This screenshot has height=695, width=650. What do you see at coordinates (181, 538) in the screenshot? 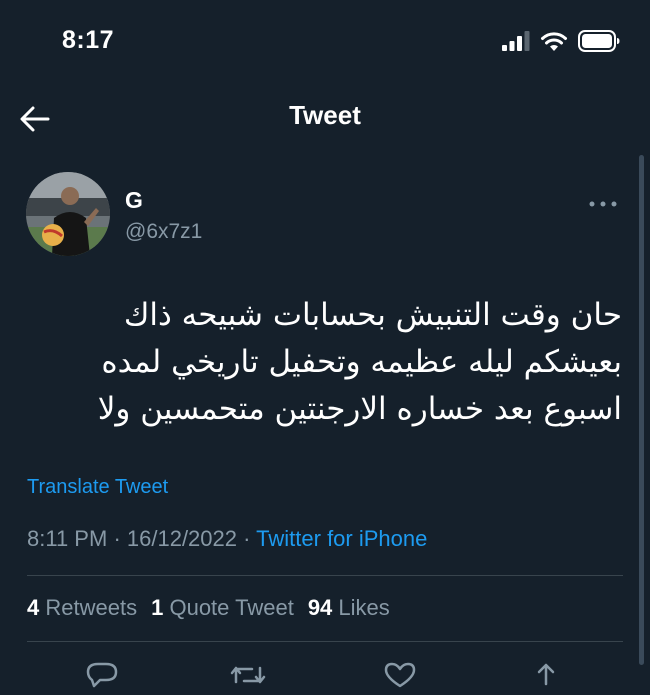
I see `tweet-date: 16/12/2022` at bounding box center [181, 538].